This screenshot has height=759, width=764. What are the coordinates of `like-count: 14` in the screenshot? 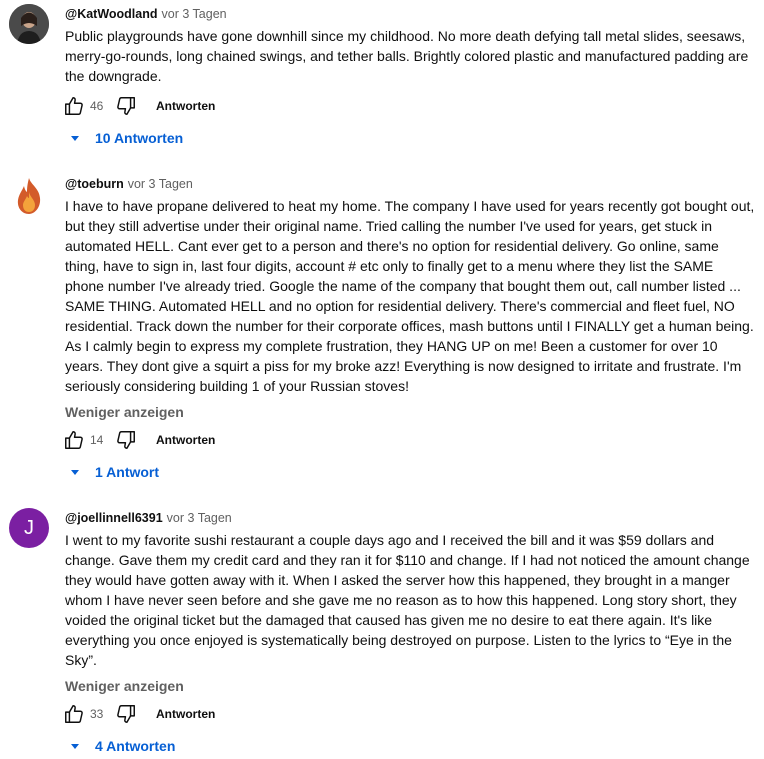 It's located at (97, 440).